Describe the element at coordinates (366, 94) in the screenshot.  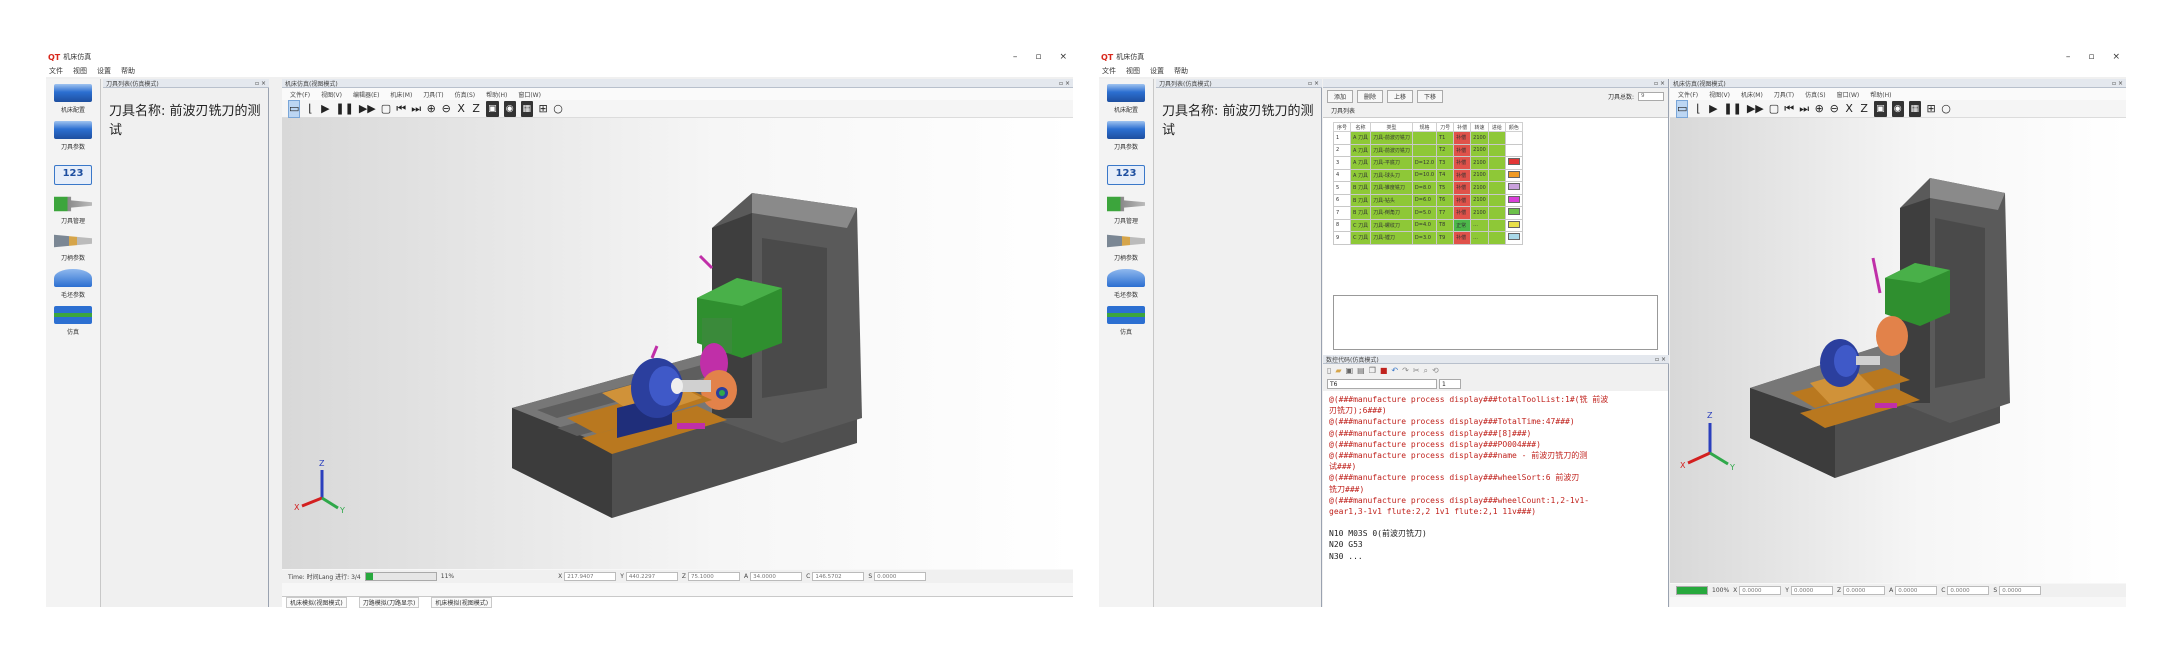
I see `tab-editor: 编辑器(E)` at that location.